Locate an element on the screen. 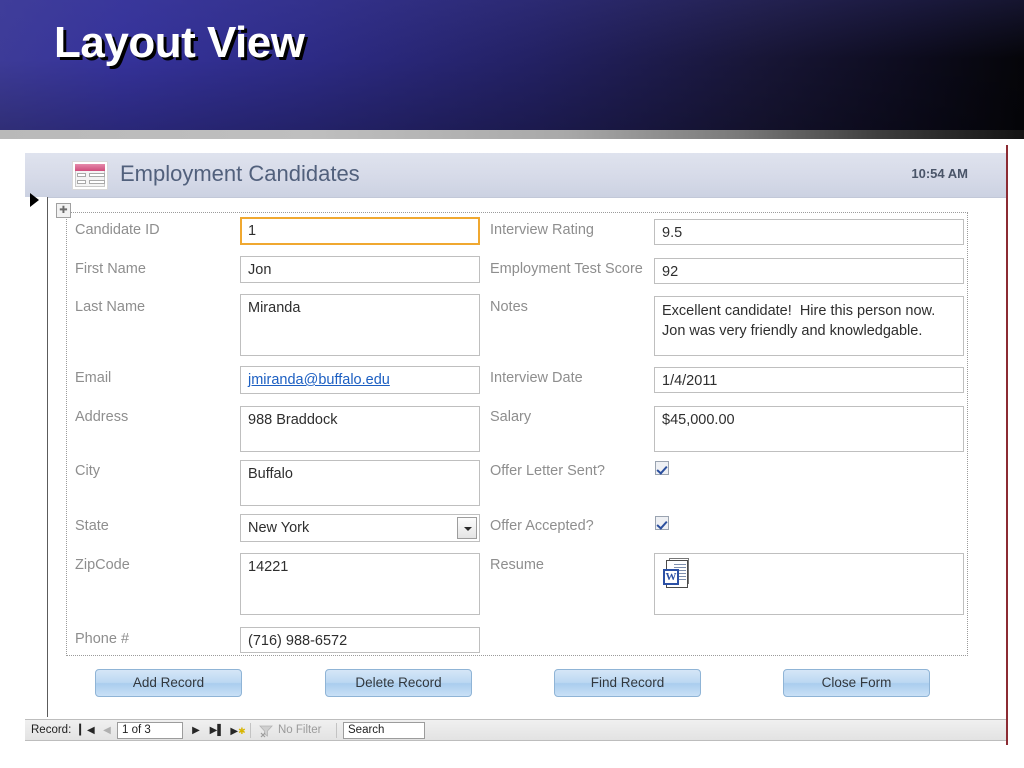 Image resolution: width=1024 pixels, height=768 pixels. add-record-button: Add Record is located at coordinates (168, 683).